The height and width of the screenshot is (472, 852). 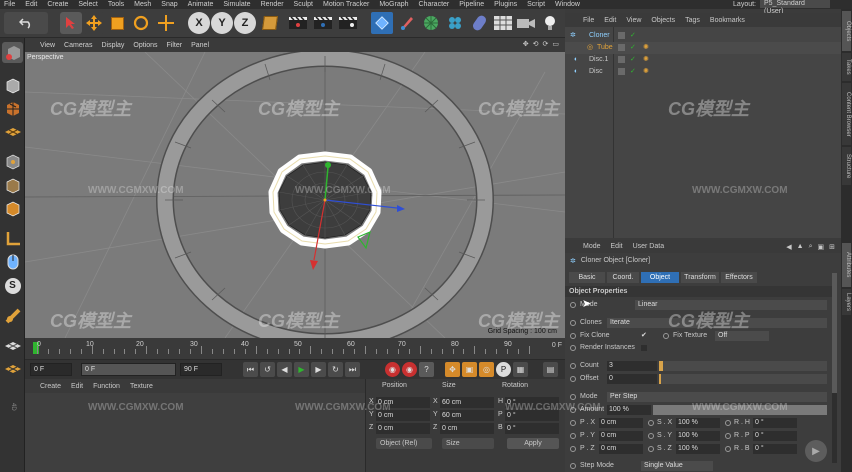 I want to click on tab-coord: Coord., so click(x=623, y=277).